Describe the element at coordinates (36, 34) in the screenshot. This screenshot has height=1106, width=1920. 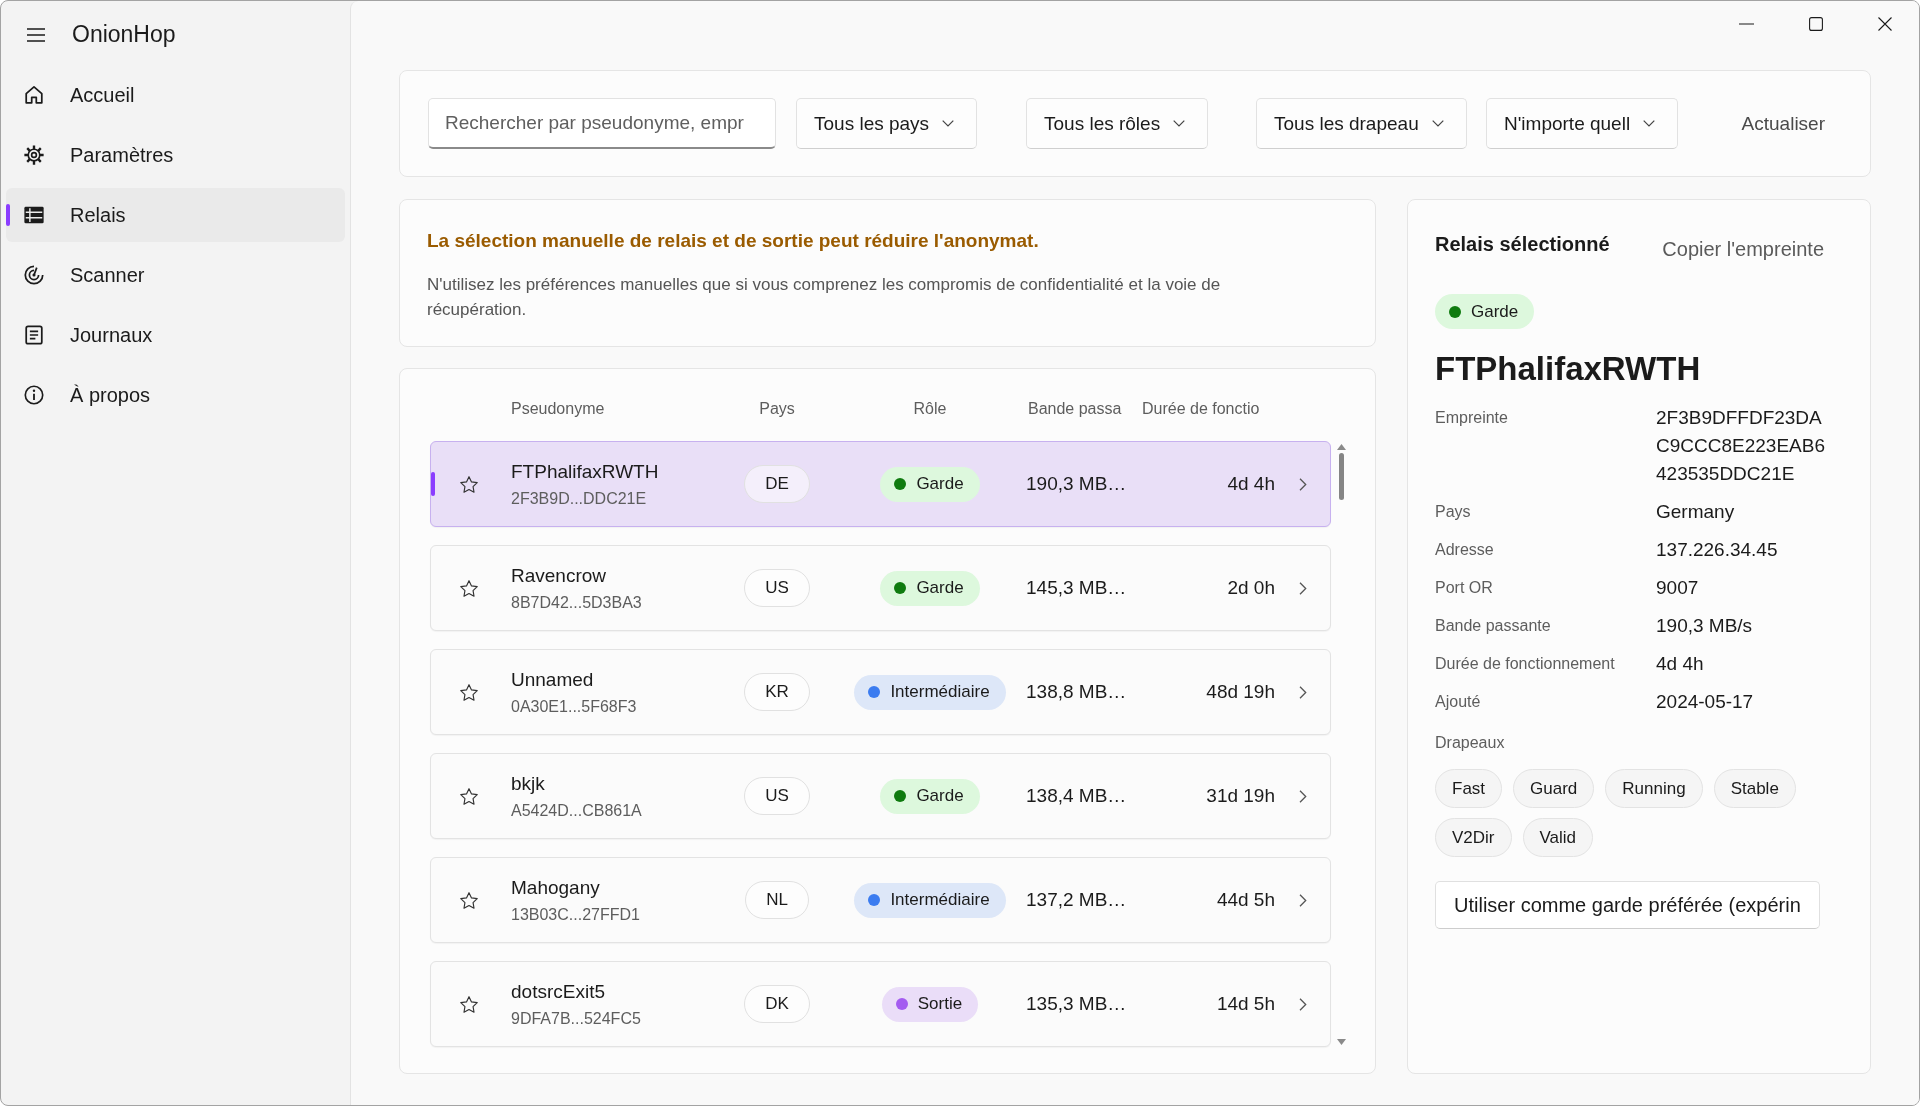
I see `menu-icon` at that location.